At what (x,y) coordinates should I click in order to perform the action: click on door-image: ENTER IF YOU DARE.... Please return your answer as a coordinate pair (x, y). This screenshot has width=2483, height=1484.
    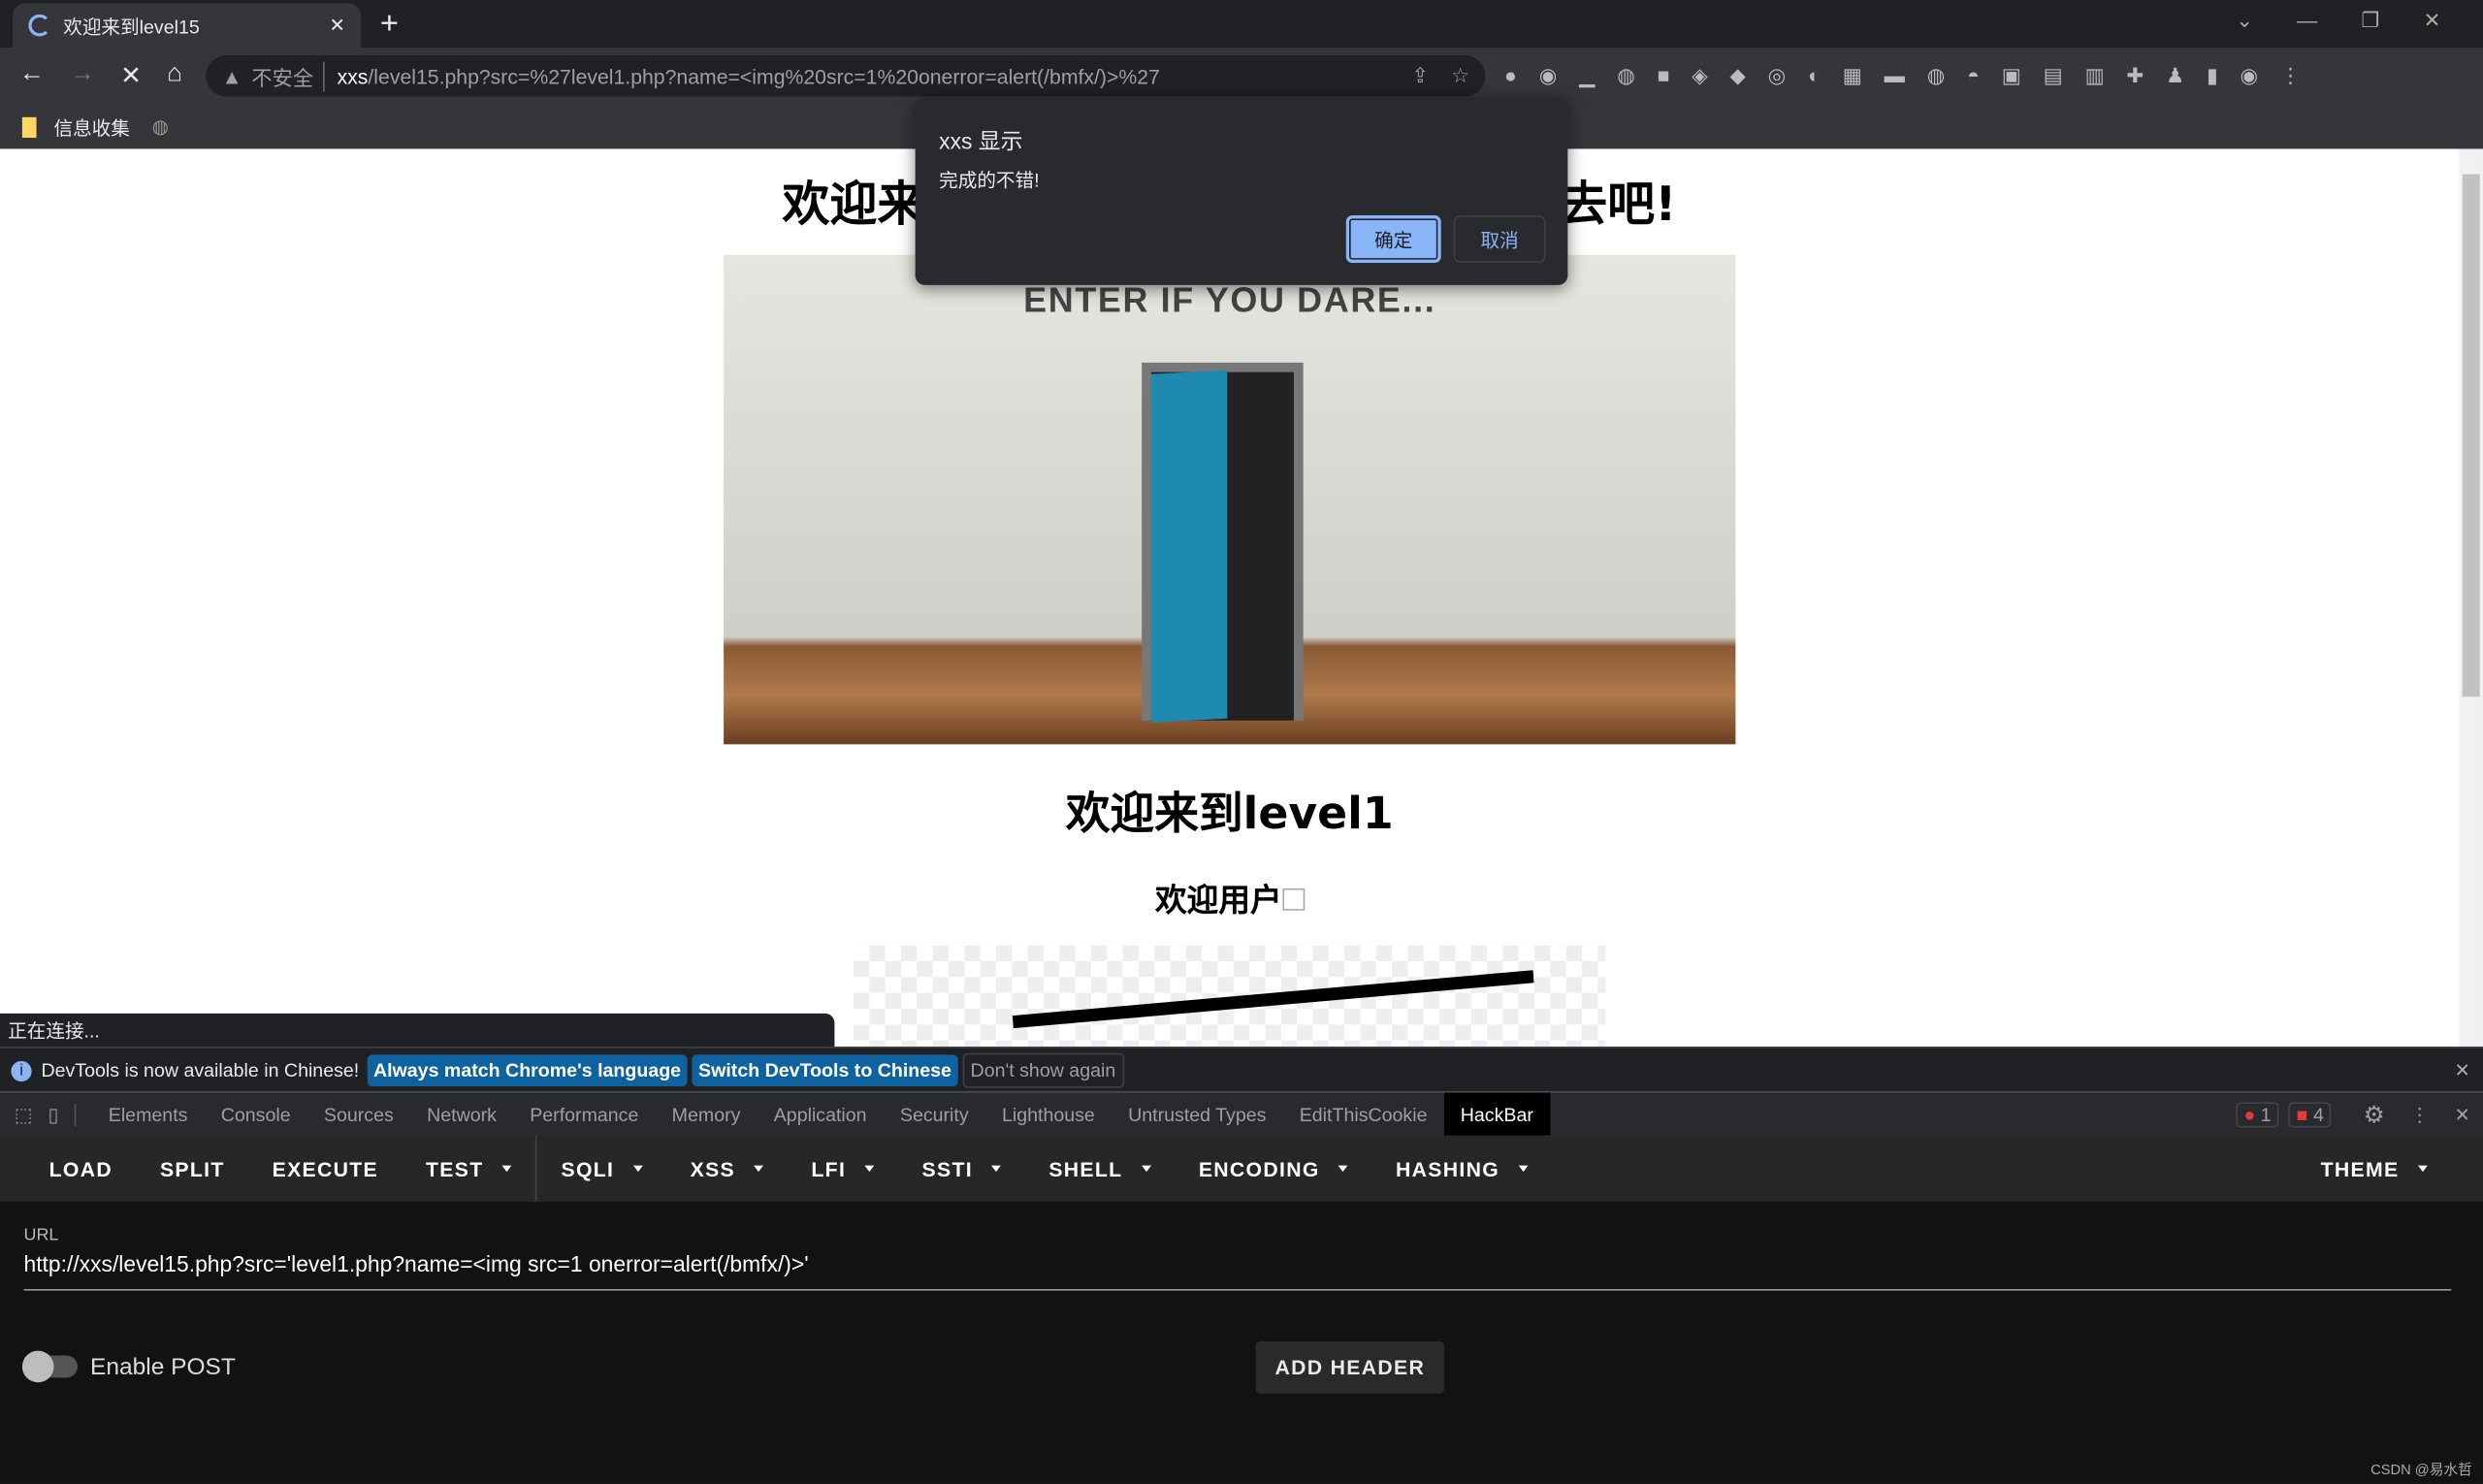
    Looking at the image, I should click on (1230, 500).